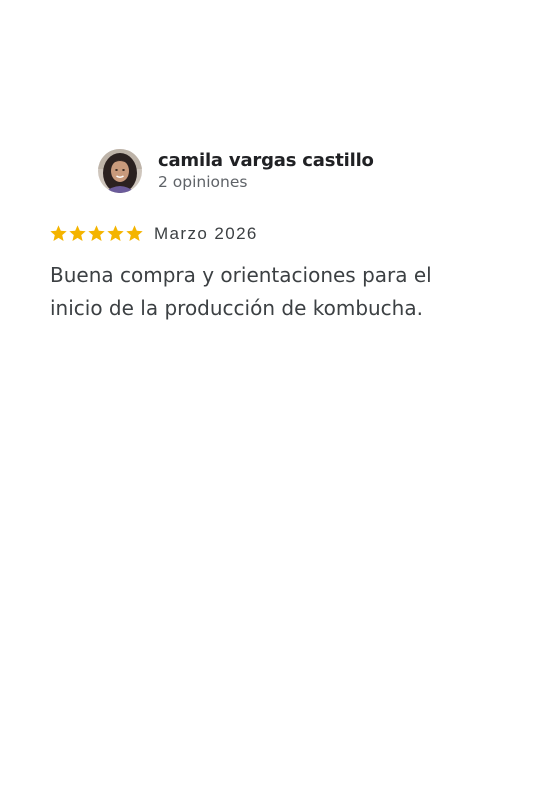 The width and height of the screenshot is (540, 800). I want to click on reviewer-info: camila vargas castillo 2 opiniones, so click(266, 170).